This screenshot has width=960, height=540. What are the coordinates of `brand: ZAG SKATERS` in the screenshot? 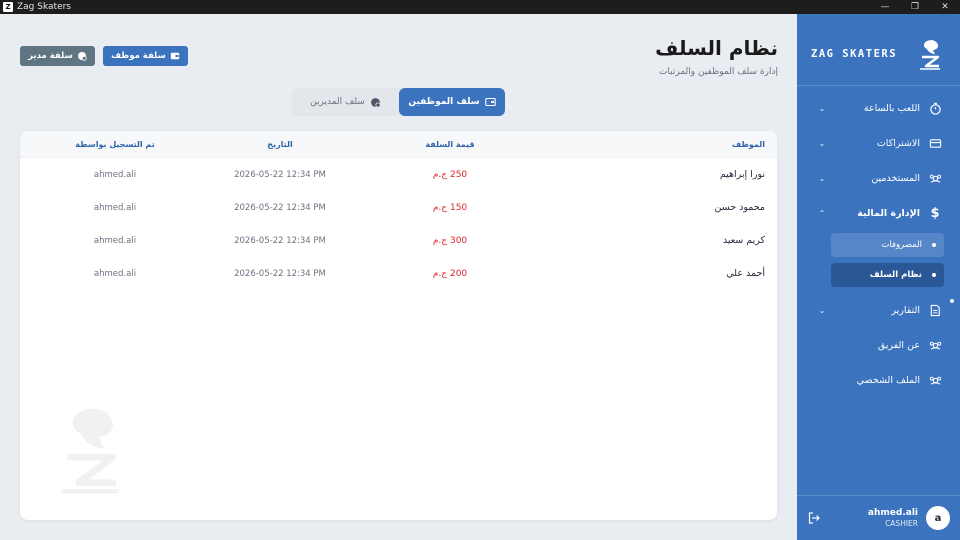 It's located at (877, 54).